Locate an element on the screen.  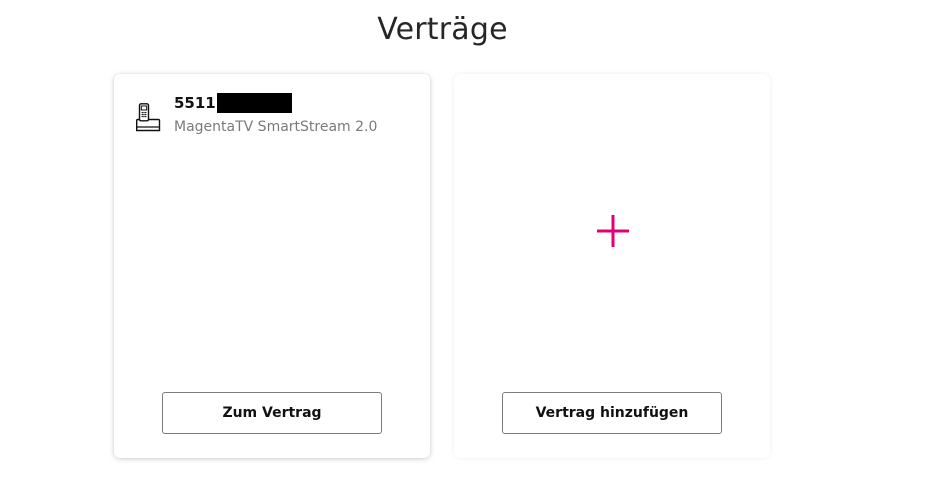
contract-info: 5511 MagentaTV SmartStream 2.0 is located at coordinates (275, 114).